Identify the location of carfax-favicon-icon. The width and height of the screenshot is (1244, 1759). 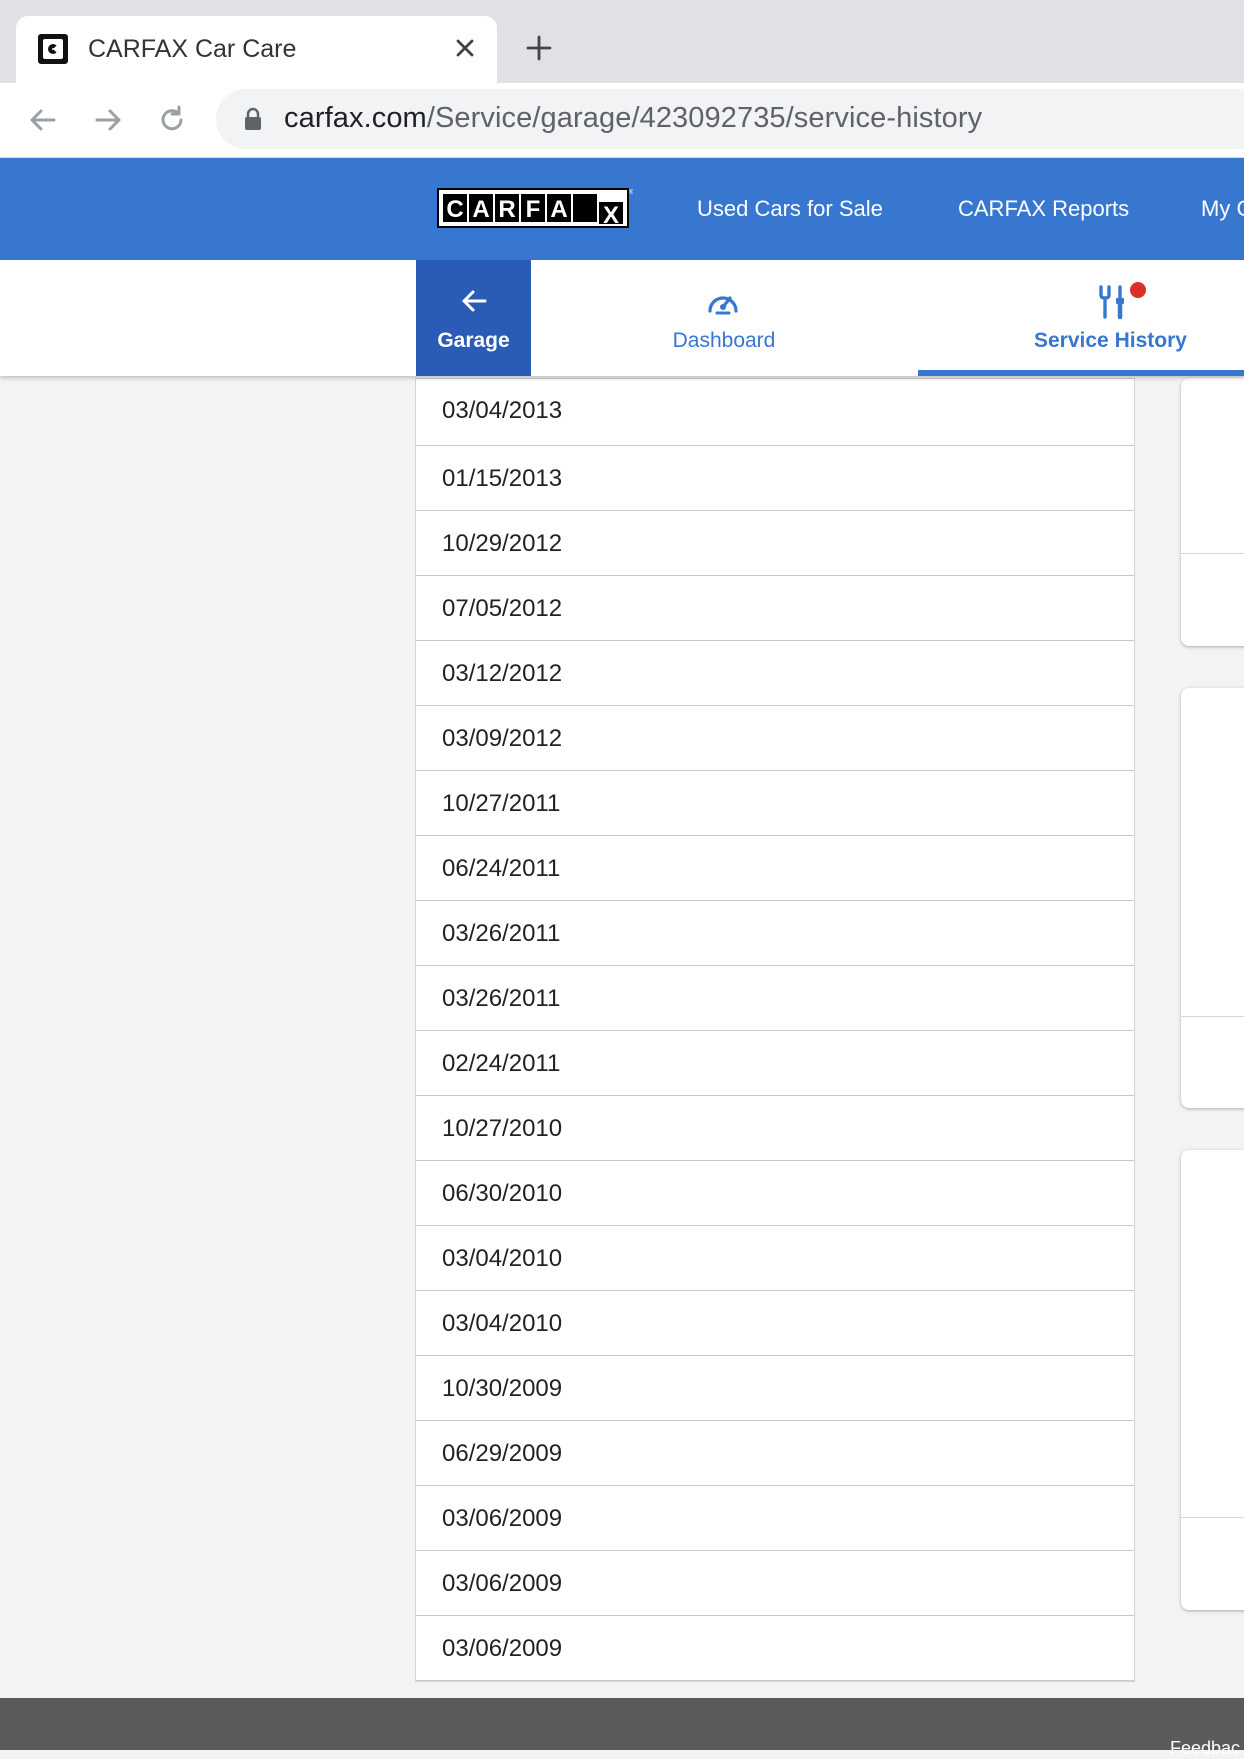
(53, 49).